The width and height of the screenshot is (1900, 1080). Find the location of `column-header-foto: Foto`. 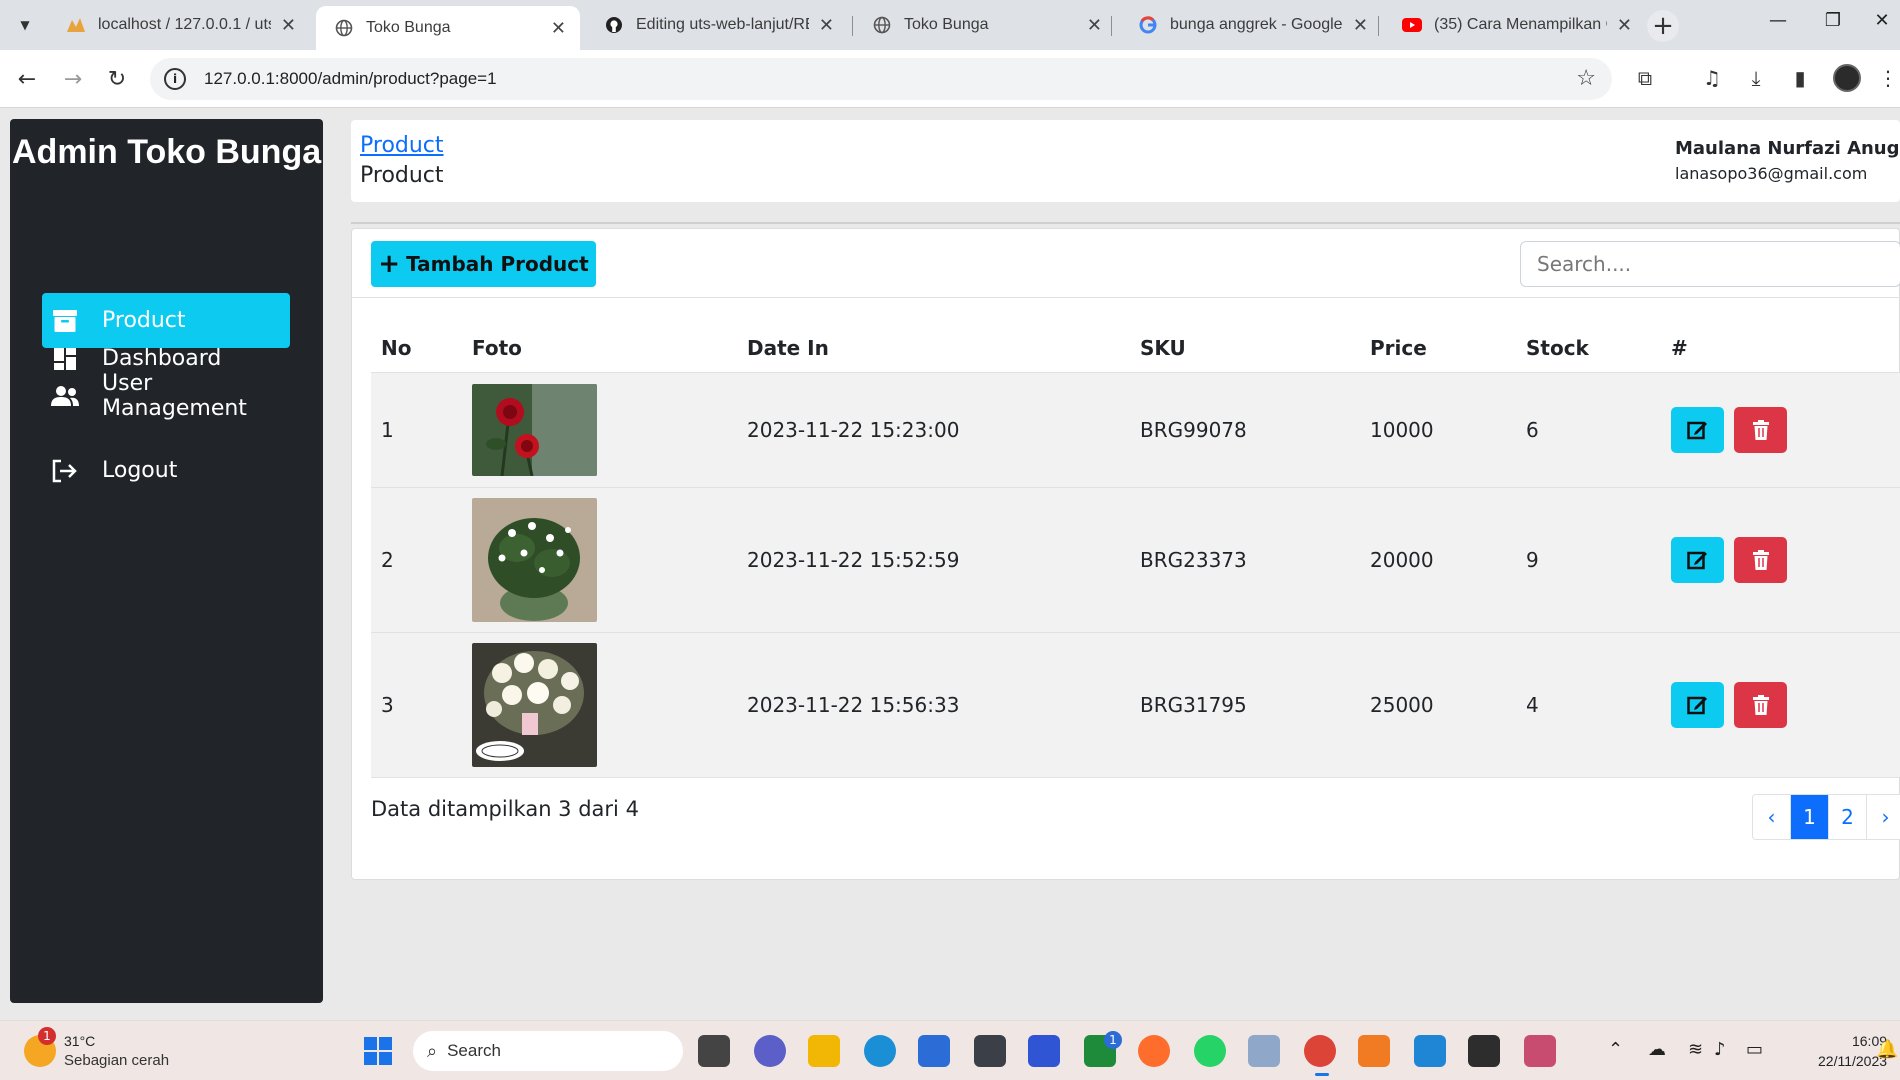

column-header-foto: Foto is located at coordinates (599, 349).